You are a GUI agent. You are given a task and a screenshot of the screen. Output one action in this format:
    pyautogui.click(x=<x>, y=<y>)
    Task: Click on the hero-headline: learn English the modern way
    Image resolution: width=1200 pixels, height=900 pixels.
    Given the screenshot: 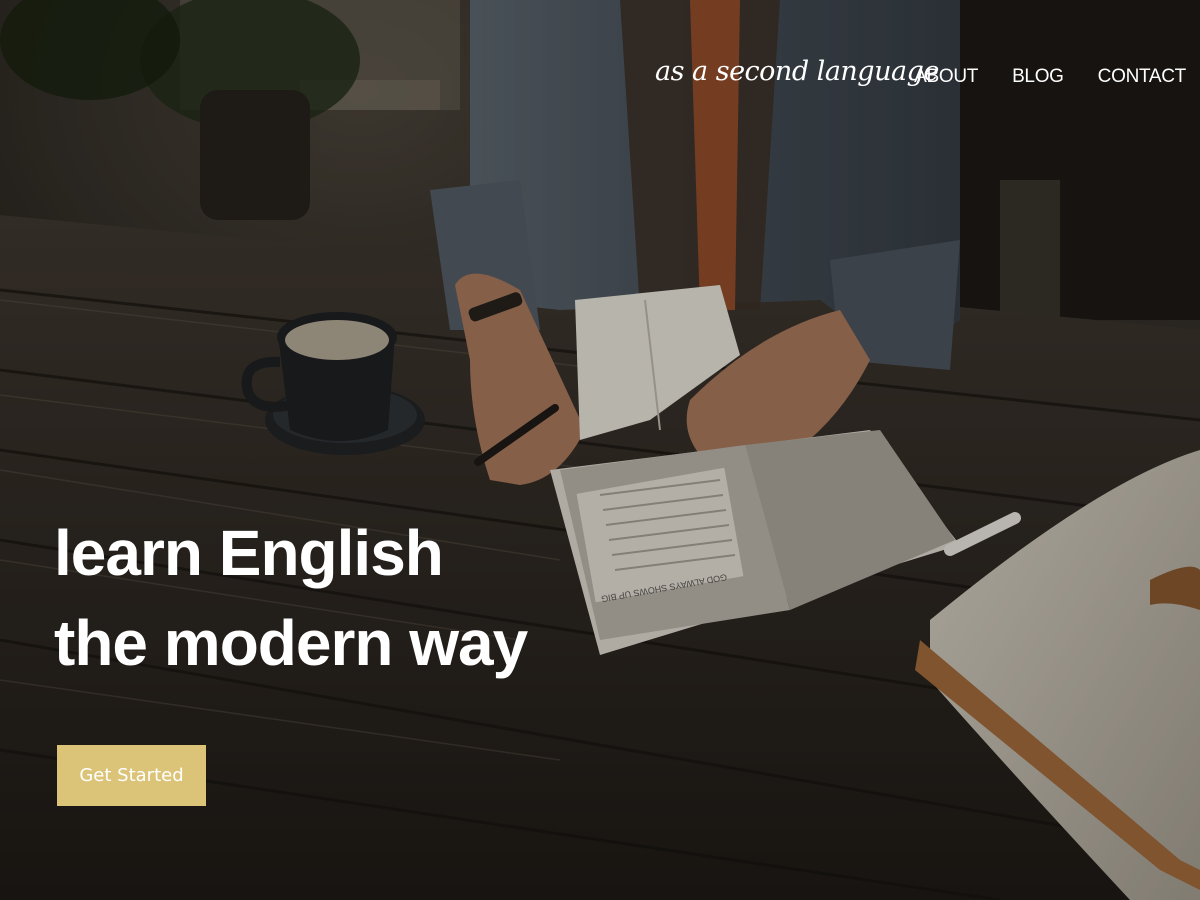 What is the action you would take?
    pyautogui.click(x=291, y=598)
    